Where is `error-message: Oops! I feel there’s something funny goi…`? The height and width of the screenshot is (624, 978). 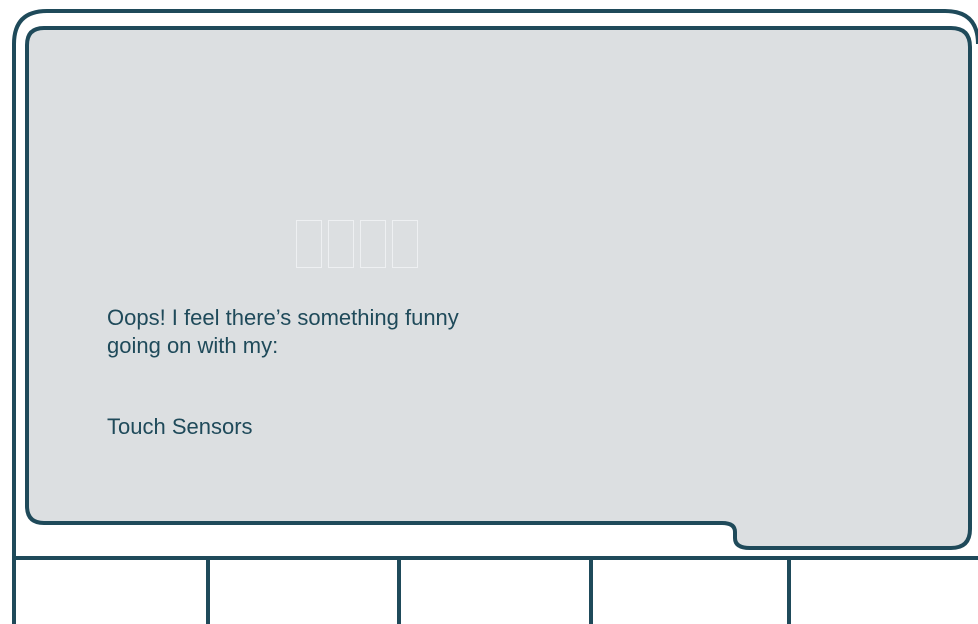 error-message: Oops! I feel there’s something funny goi… is located at coordinates (317, 332).